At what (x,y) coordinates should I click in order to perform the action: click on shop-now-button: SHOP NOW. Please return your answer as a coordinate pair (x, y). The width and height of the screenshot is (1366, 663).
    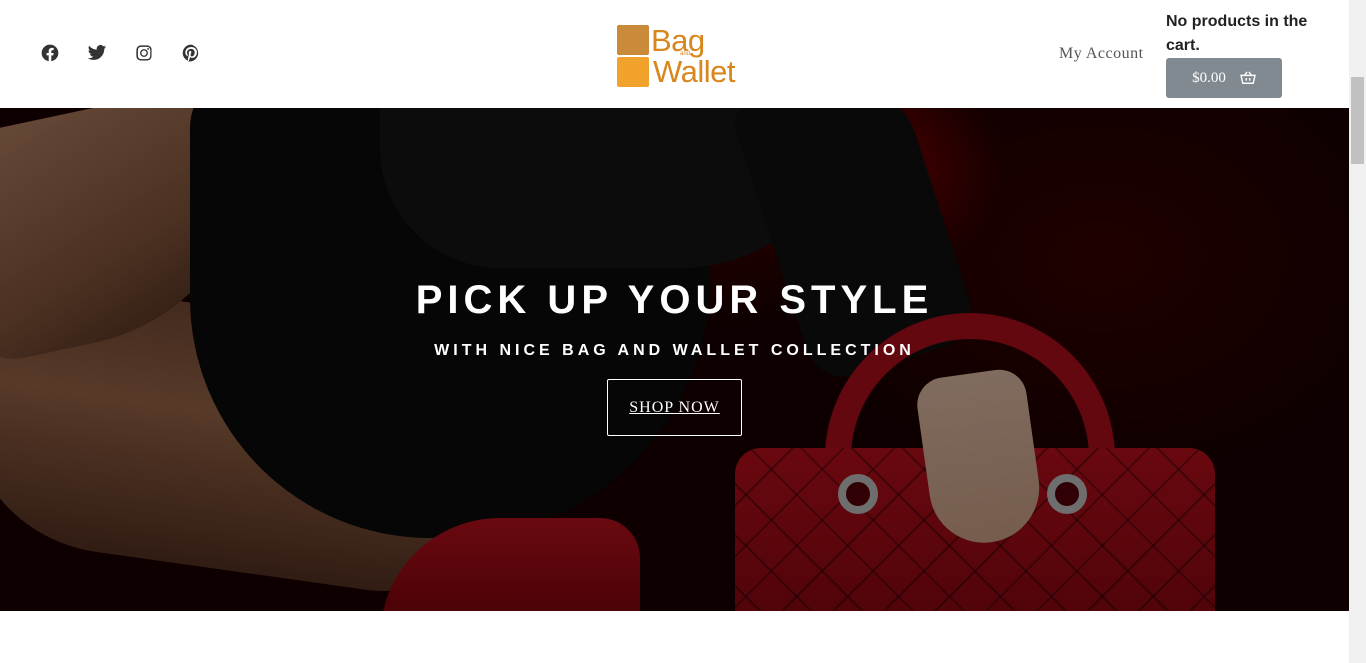
    Looking at the image, I should click on (674, 407).